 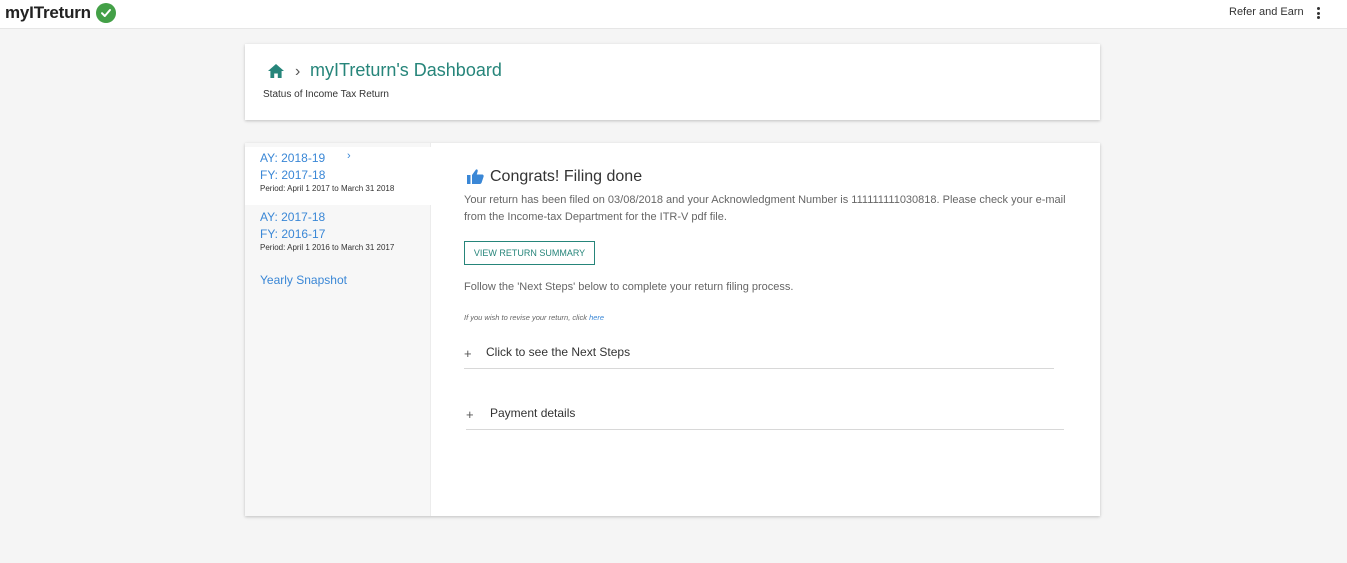 I want to click on kebab-menu-icon, so click(x=1318, y=13).